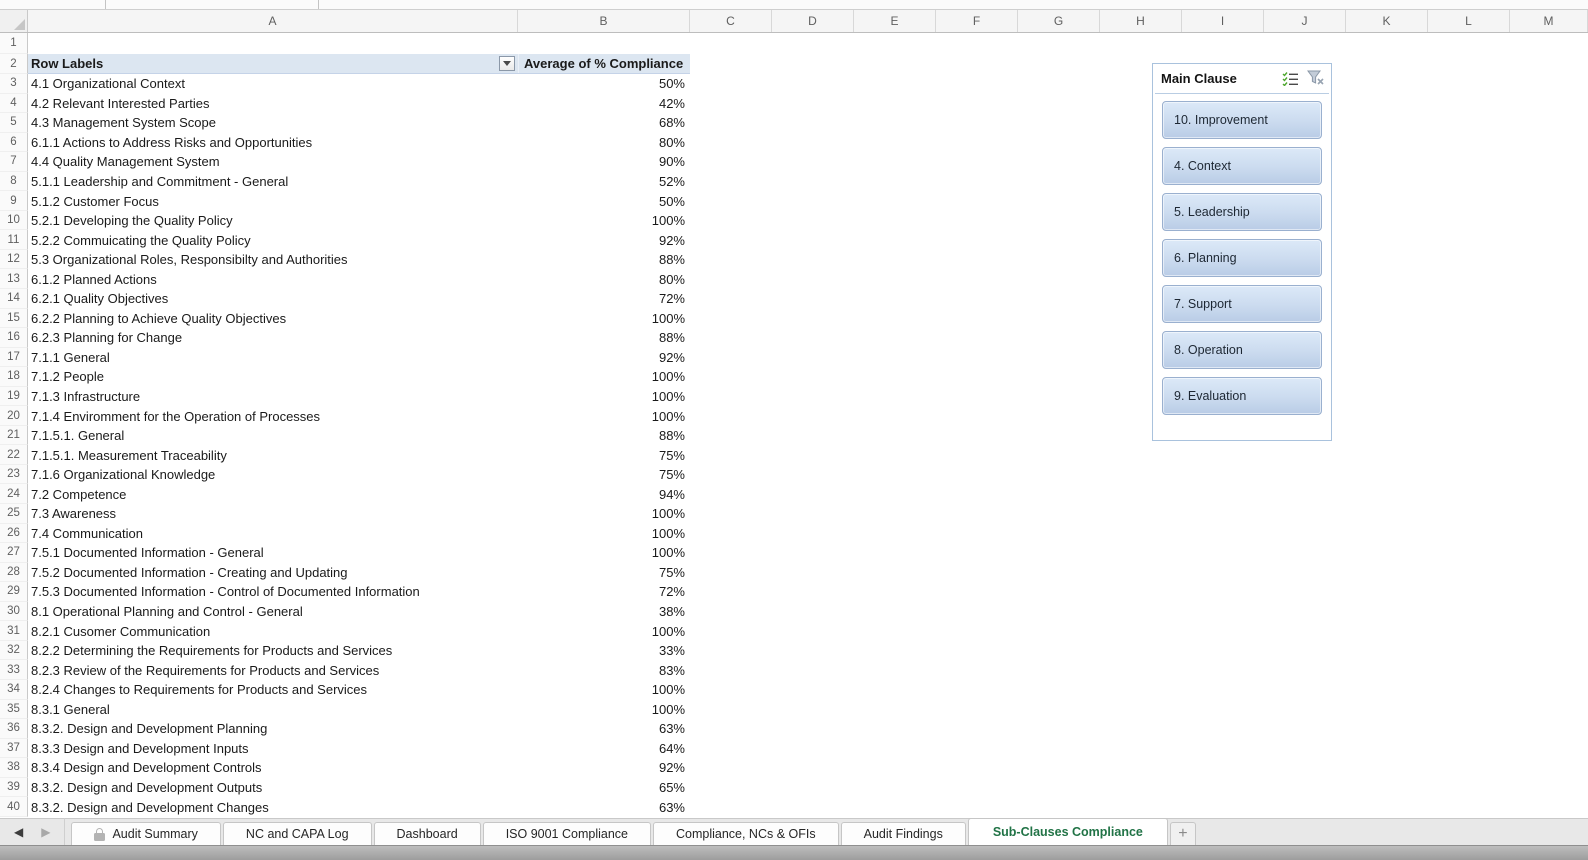  What do you see at coordinates (273, 749) in the screenshot?
I see `sub-clause-label-cell: 8.3.3 Design and Development Inputs` at bounding box center [273, 749].